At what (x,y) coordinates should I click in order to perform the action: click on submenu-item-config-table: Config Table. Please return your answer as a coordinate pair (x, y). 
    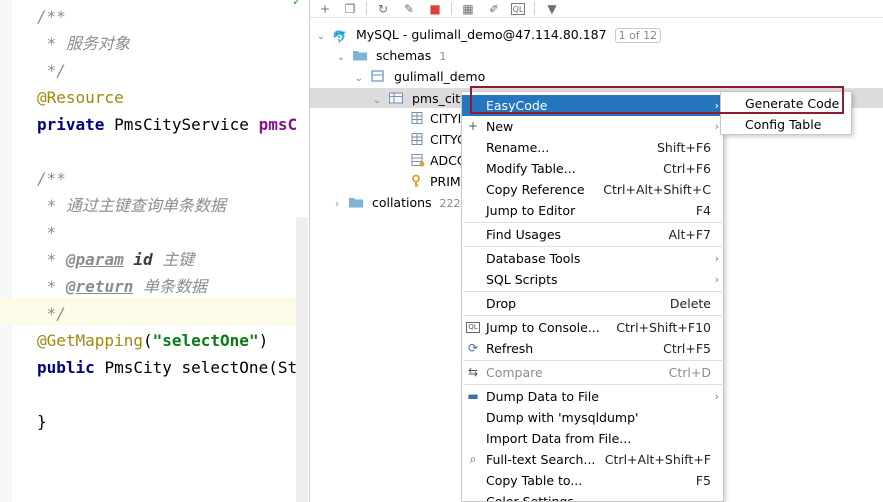
    Looking at the image, I should click on (786, 124).